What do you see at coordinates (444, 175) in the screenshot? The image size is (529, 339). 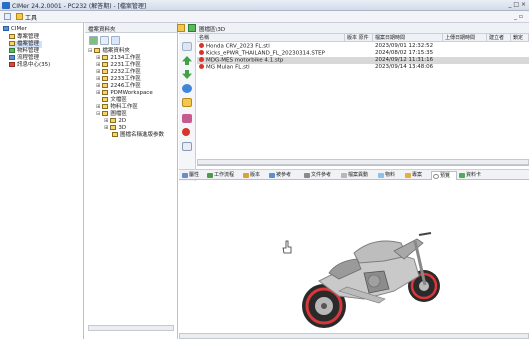 I see `tab-preview: 預覽` at bounding box center [444, 175].